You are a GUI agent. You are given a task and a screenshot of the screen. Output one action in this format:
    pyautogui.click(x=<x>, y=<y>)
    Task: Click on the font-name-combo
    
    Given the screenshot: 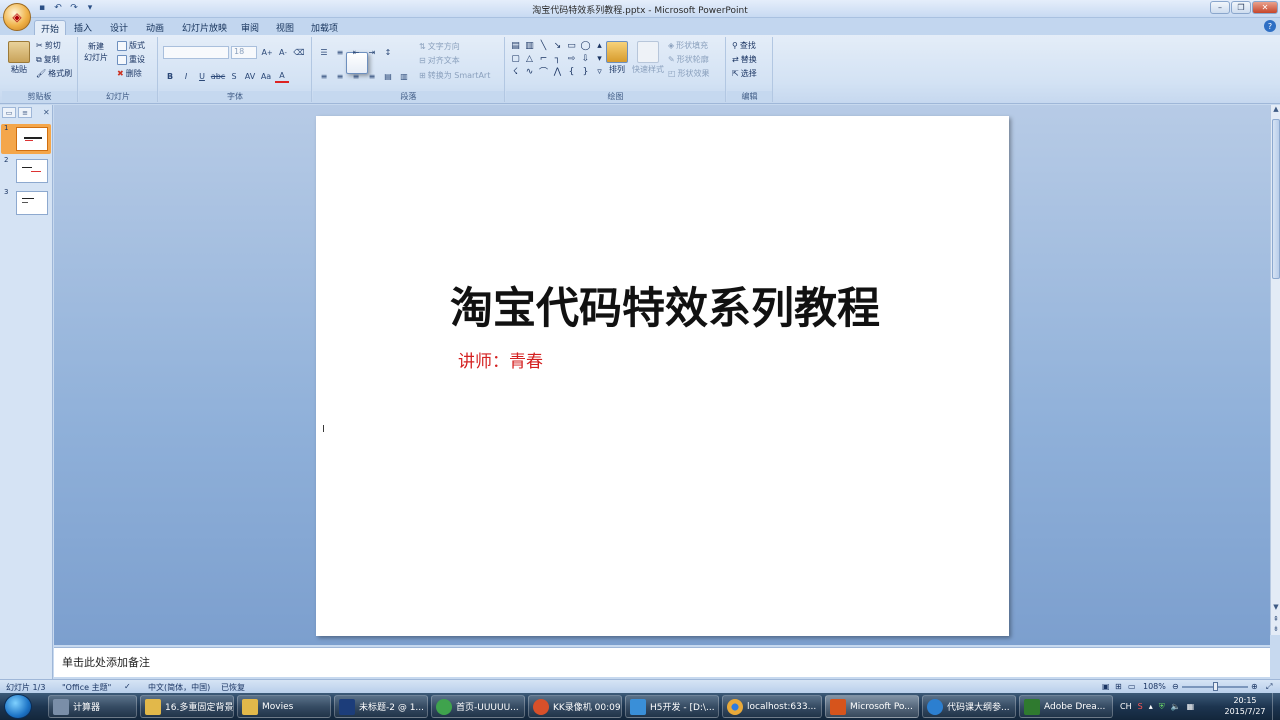 What is the action you would take?
    pyautogui.click(x=196, y=52)
    